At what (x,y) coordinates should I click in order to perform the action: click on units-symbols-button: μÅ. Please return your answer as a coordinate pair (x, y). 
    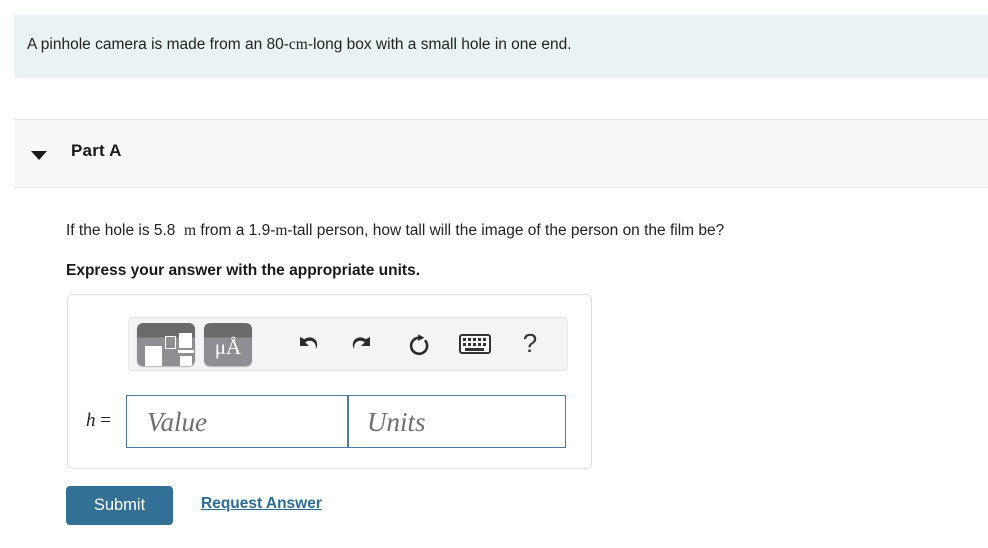
    Looking at the image, I should click on (228, 344).